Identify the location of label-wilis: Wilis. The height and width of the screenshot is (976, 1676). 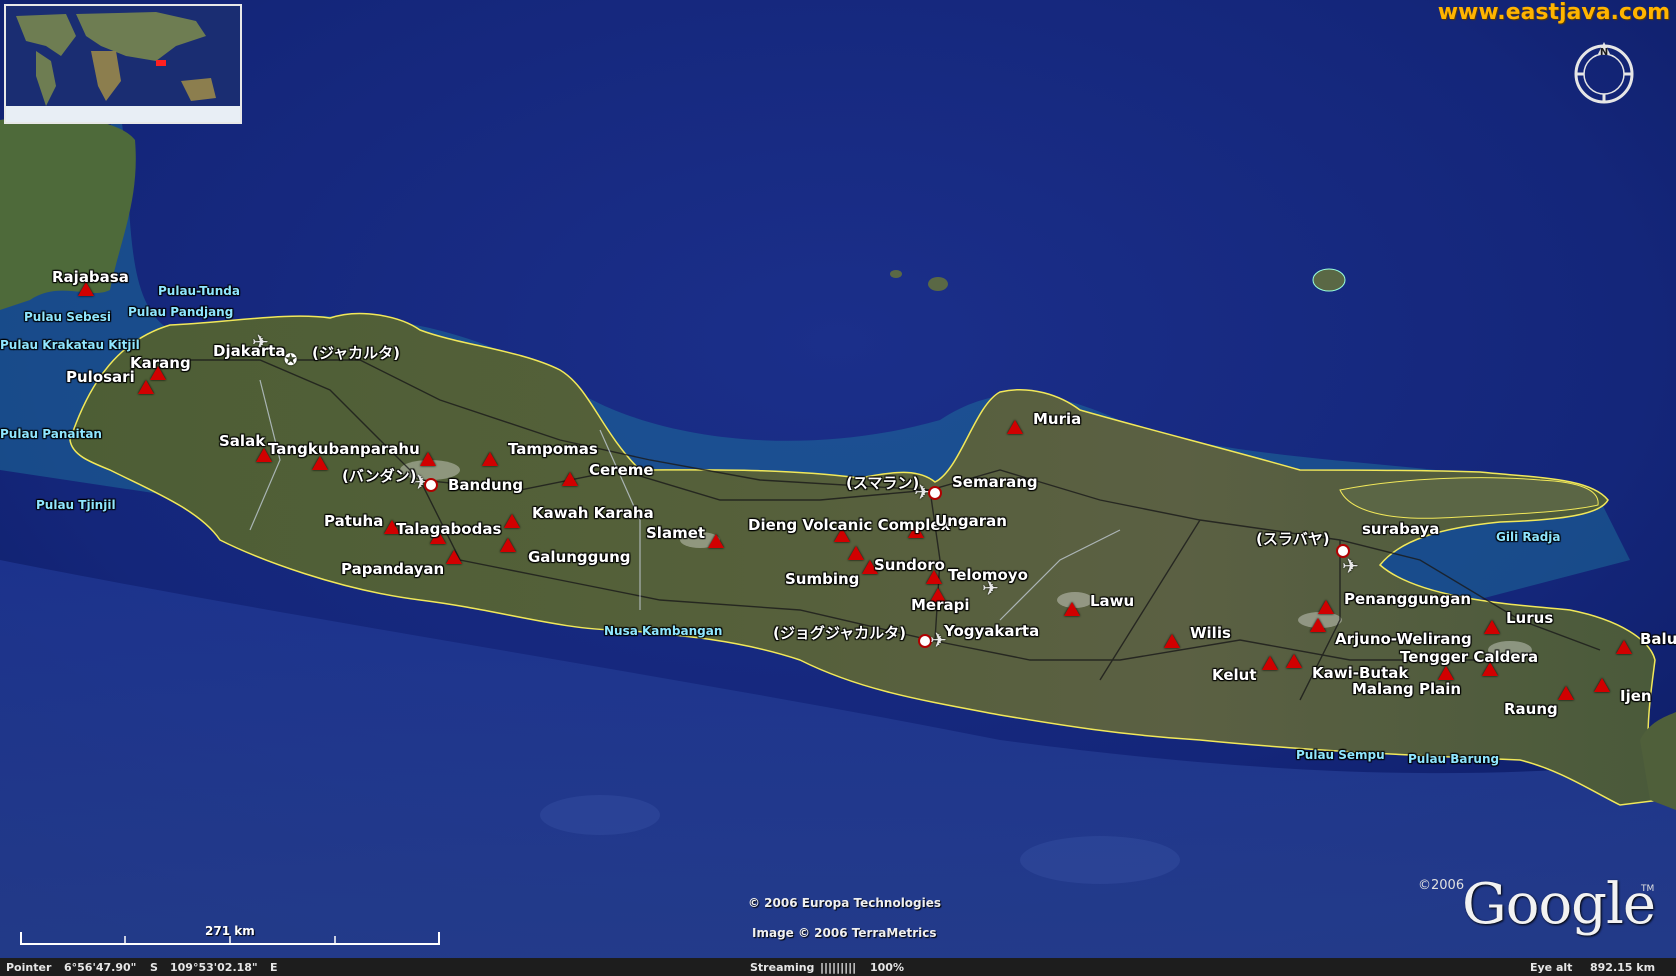
(1210, 633).